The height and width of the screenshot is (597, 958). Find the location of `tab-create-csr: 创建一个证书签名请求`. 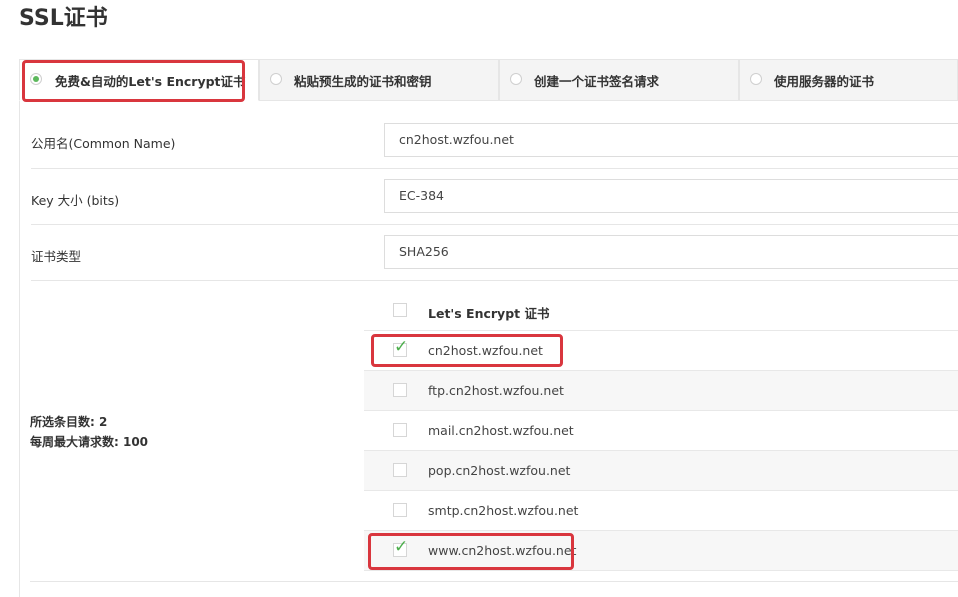

tab-create-csr: 创建一个证书签名请求 is located at coordinates (619, 80).